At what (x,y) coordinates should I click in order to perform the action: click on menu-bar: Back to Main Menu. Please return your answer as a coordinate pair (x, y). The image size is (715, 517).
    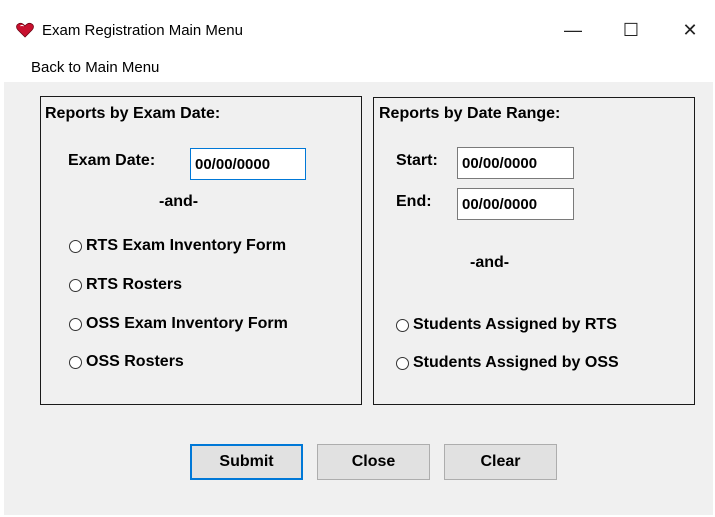
    Looking at the image, I should click on (357, 67).